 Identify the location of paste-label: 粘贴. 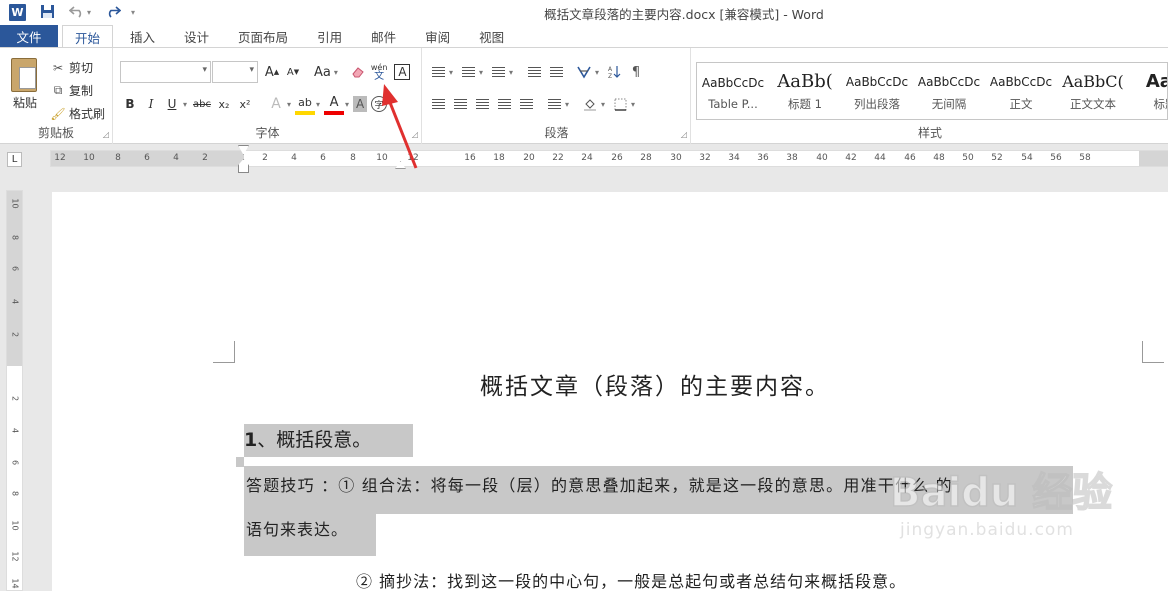
(24, 103).